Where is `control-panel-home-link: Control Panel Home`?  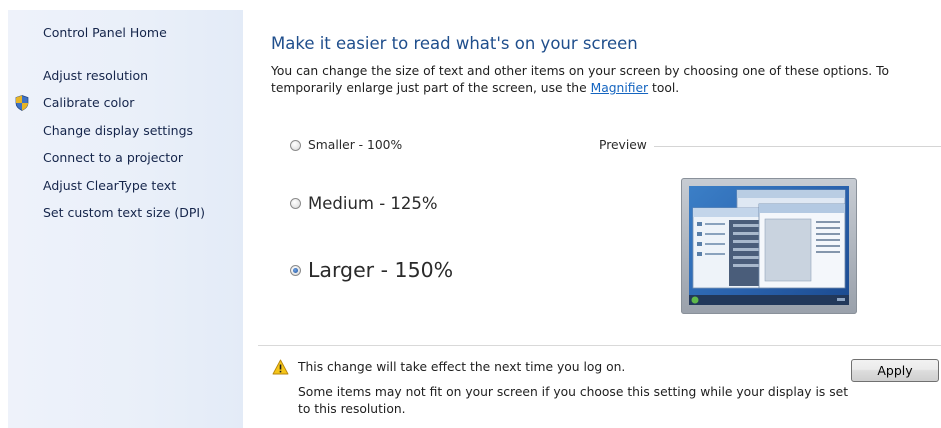 control-panel-home-link: Control Panel Home is located at coordinates (105, 32).